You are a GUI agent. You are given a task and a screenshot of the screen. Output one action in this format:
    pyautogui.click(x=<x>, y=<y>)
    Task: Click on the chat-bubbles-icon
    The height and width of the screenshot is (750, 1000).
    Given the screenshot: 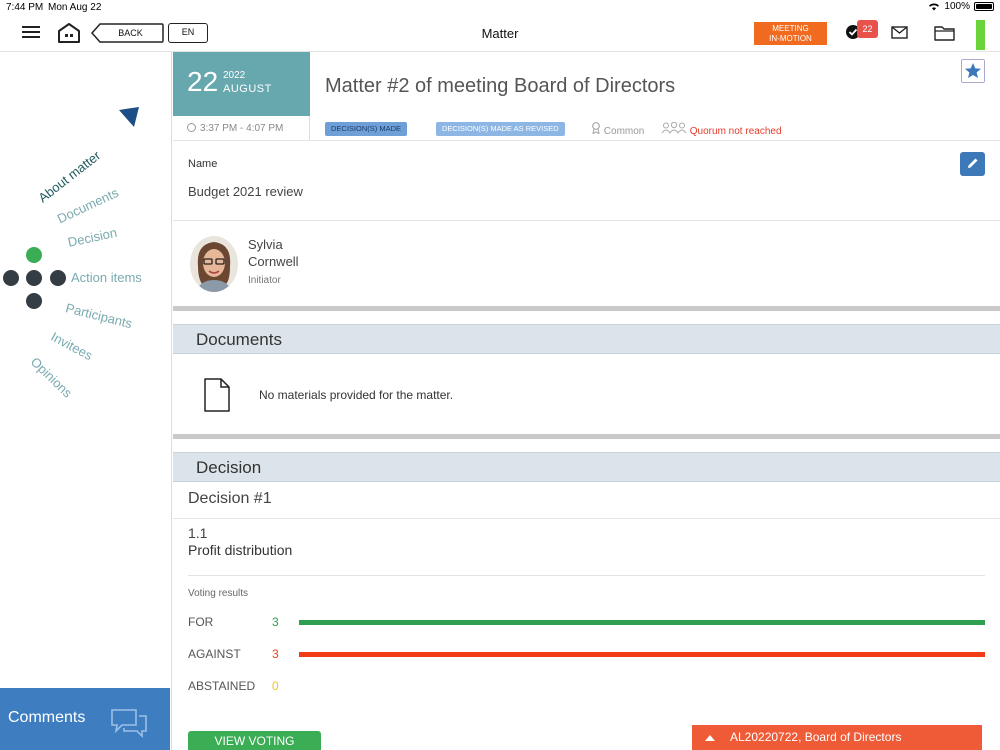 What is the action you would take?
    pyautogui.click(x=129, y=723)
    